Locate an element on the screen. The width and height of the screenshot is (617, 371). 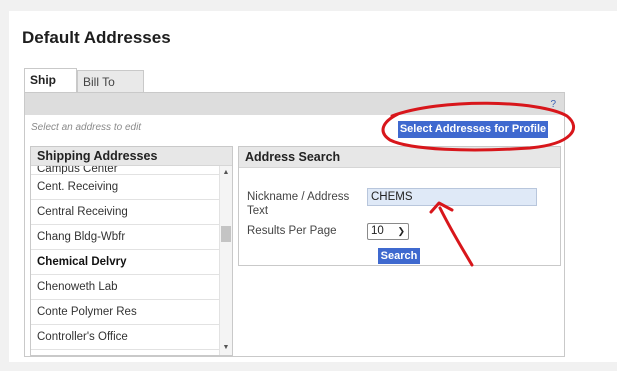
chevron-down-icon: ❯ is located at coordinates (401, 231).